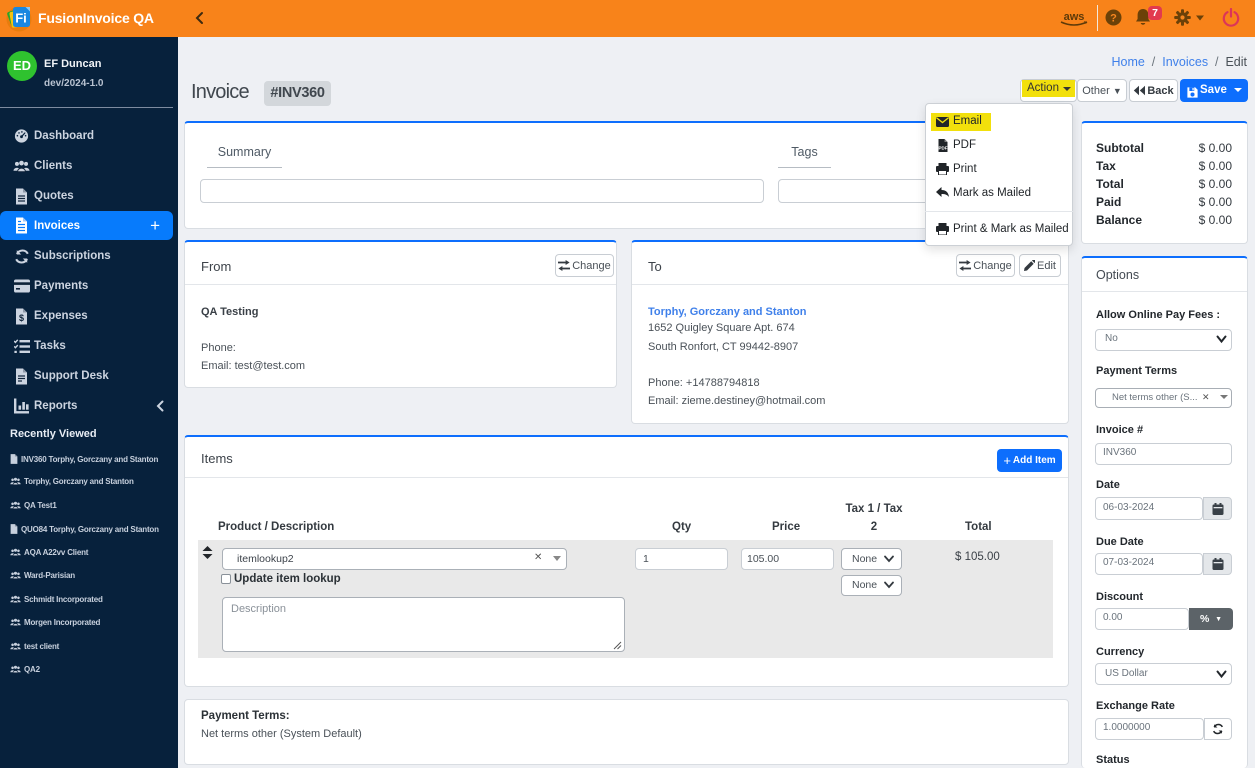  Describe the element at coordinates (1074, 17) in the screenshot. I see `svg-text: aws` at that location.